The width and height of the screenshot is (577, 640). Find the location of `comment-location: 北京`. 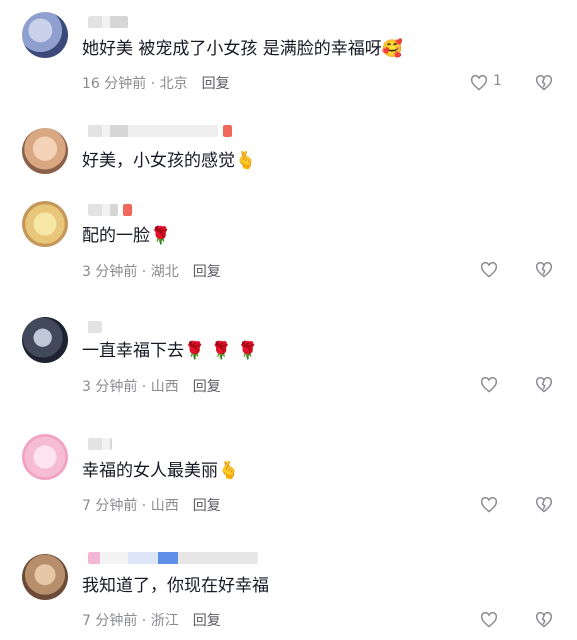

comment-location: 北京 is located at coordinates (173, 84).